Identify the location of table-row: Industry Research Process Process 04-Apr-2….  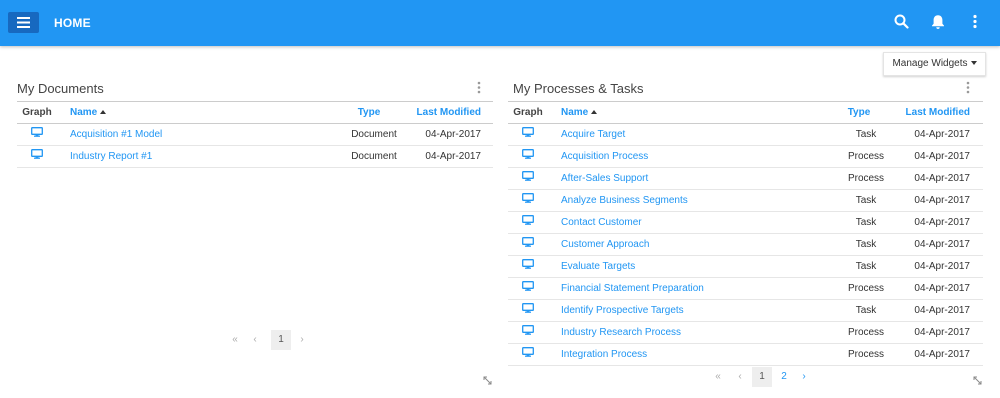
(745, 333).